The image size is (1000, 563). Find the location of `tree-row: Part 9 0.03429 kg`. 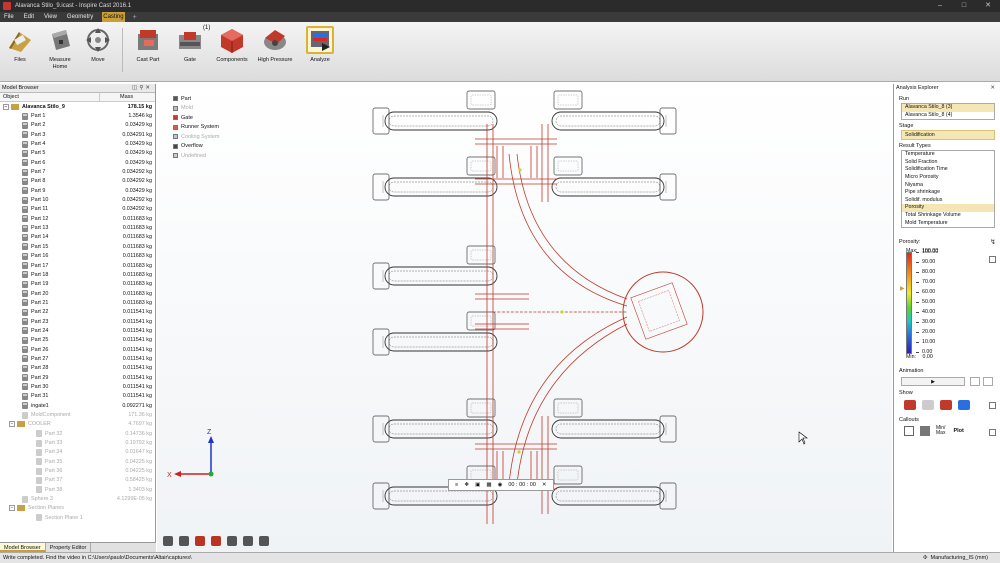

tree-row: Part 9 0.03429 kg is located at coordinates (77, 190).